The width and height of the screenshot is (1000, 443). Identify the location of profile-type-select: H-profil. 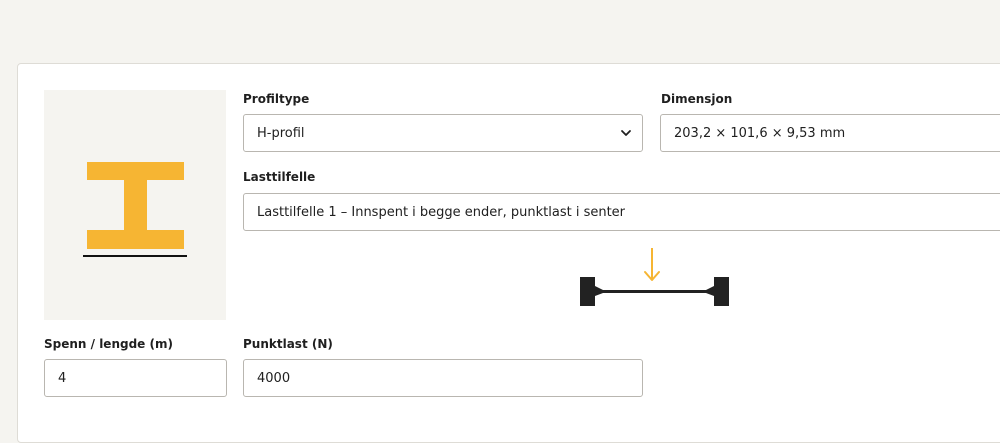
(443, 133).